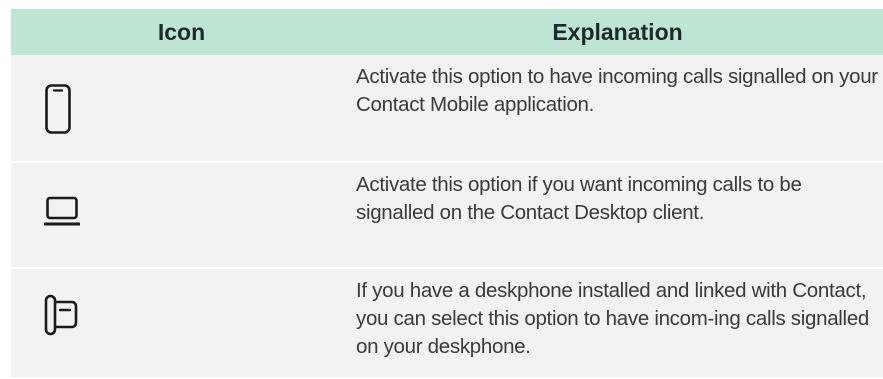 This screenshot has height=379, width=883. What do you see at coordinates (181, 31) in the screenshot?
I see `header-icon-column: Icon` at bounding box center [181, 31].